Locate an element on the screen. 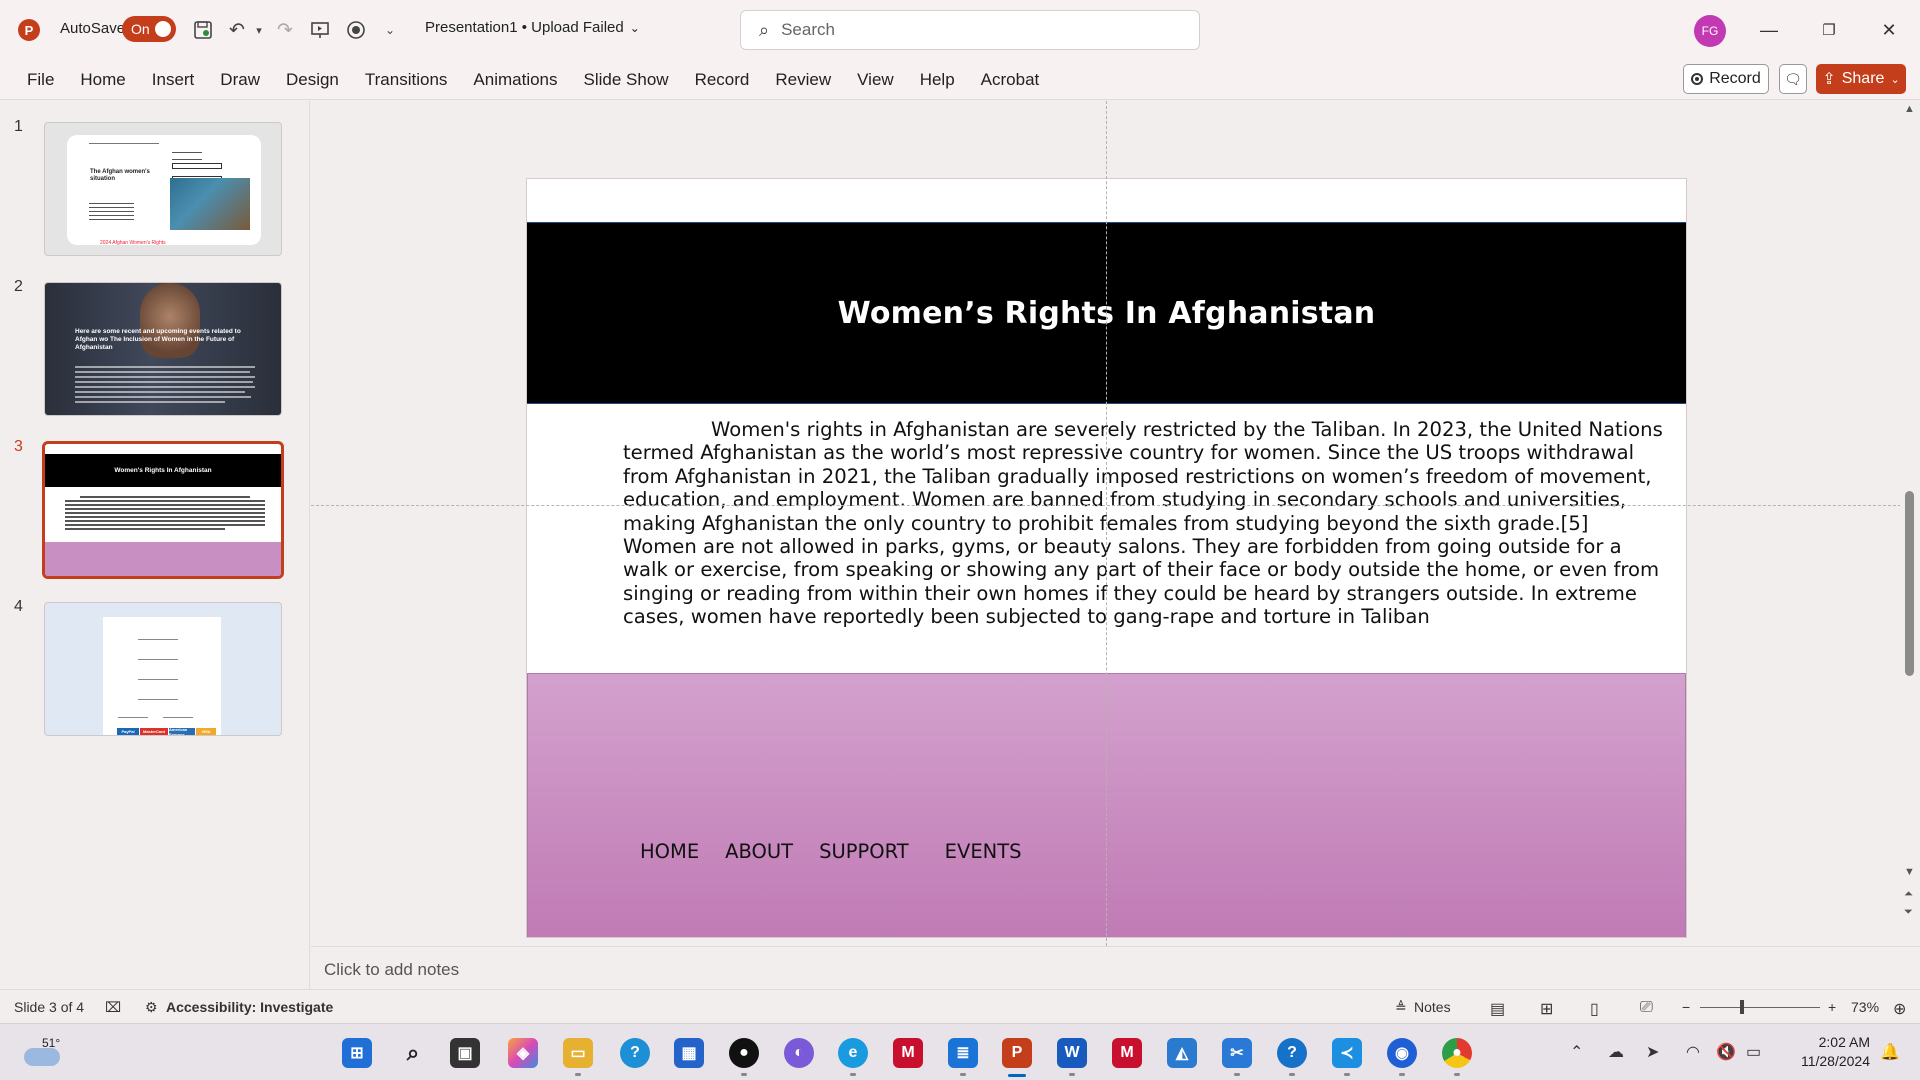 The image size is (1920, 1080). slide-thumbnail-3: Women's Rights In Afghanistan is located at coordinates (163, 510).